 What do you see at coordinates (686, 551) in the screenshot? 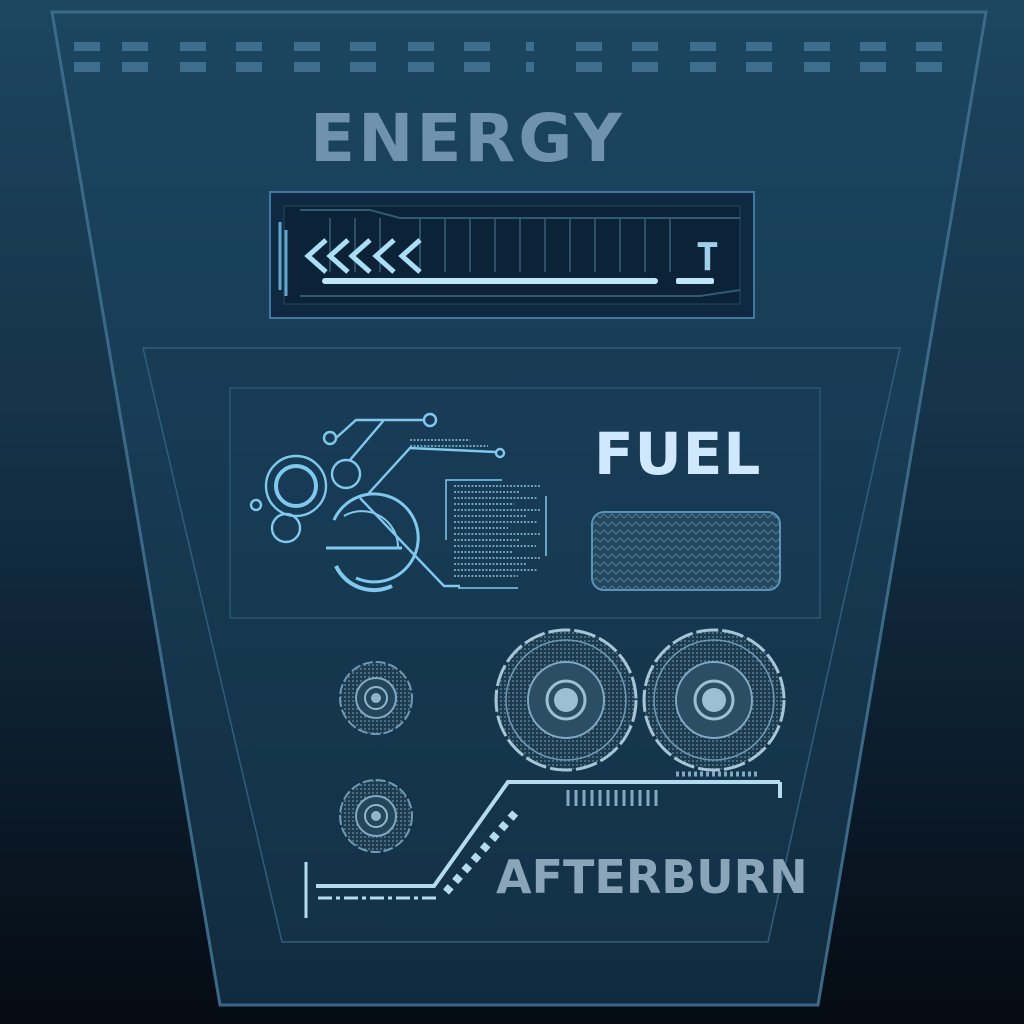
I see `fuel-gauge-icon` at bounding box center [686, 551].